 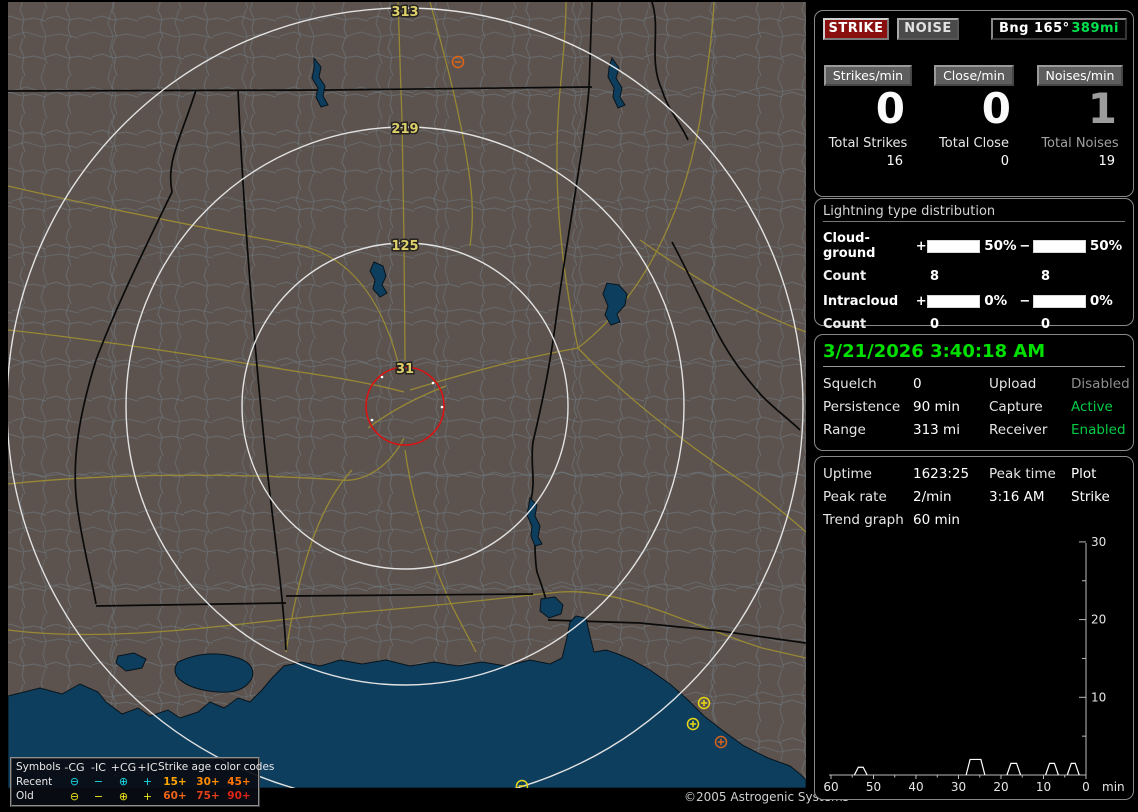 What do you see at coordinates (996, 301) in the screenshot?
I see `ic-positive-pct: 0%` at bounding box center [996, 301].